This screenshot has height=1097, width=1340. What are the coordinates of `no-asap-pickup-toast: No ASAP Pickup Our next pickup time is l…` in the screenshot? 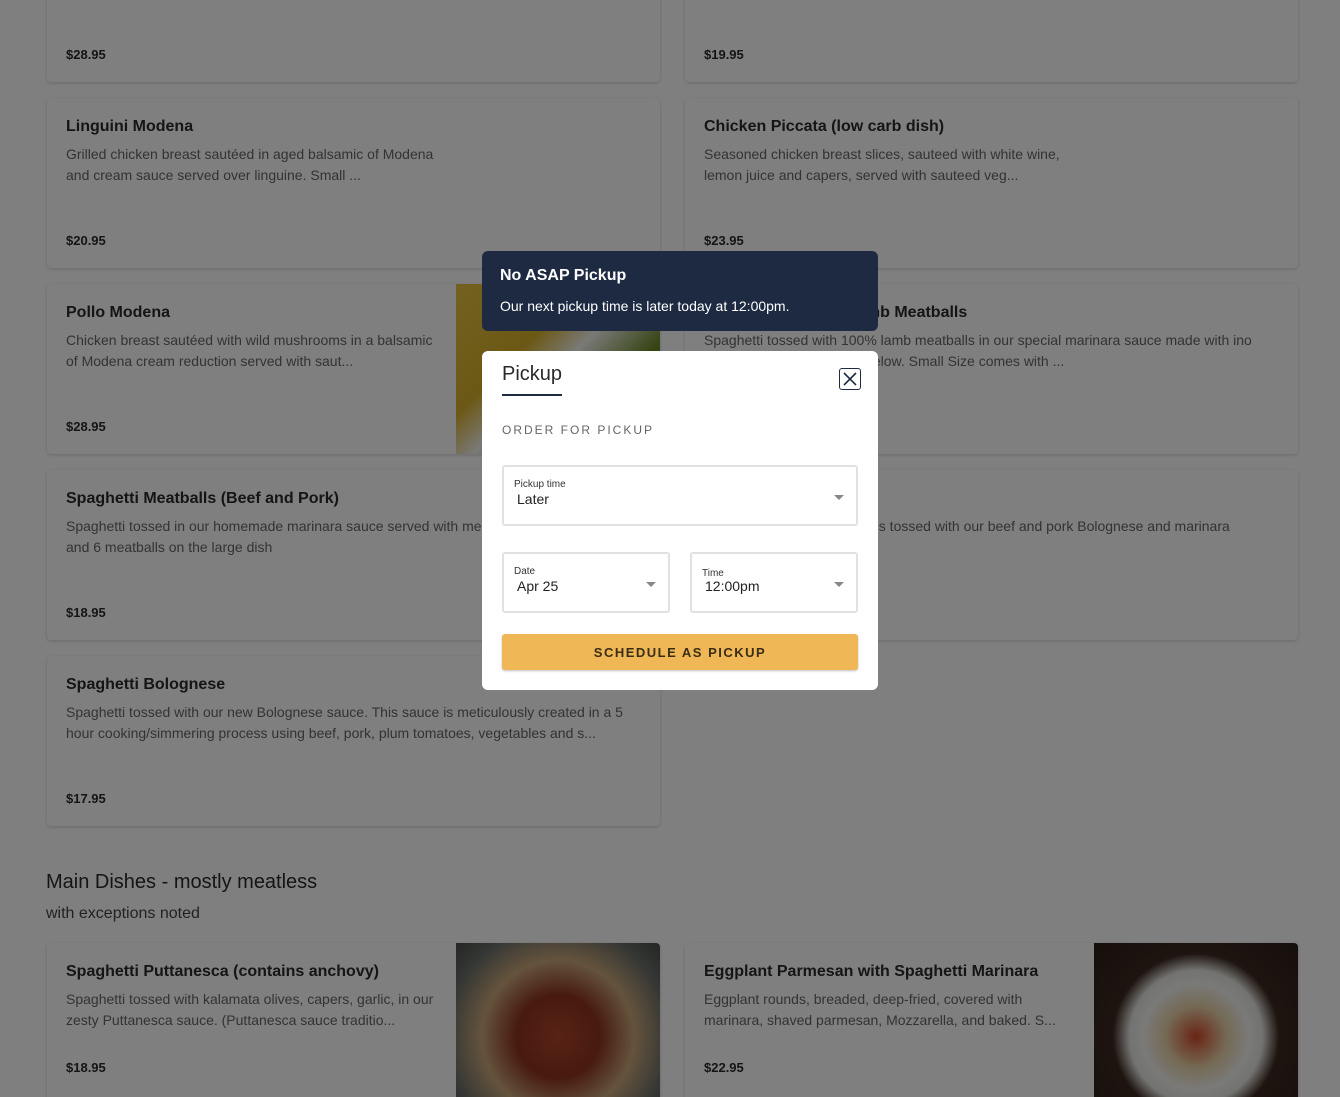 It's located at (680, 291).